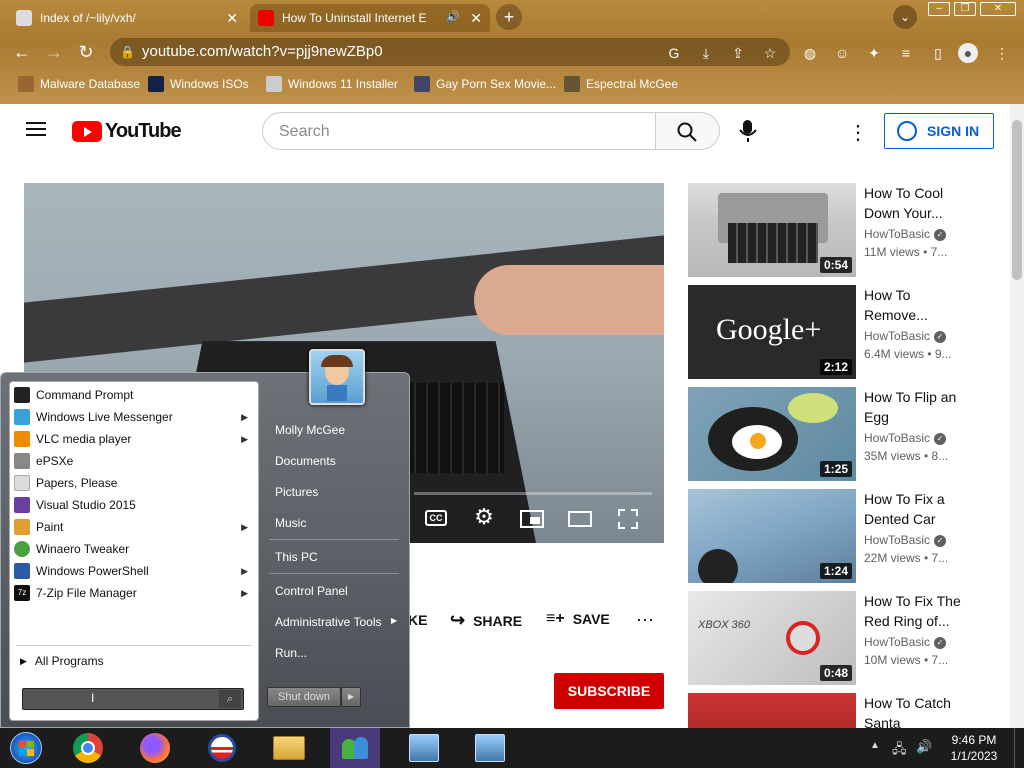 Image resolution: width=1024 pixels, height=768 pixels. What do you see at coordinates (134, 483) in the screenshot?
I see `program-papers-please: Papers, Please` at bounding box center [134, 483].